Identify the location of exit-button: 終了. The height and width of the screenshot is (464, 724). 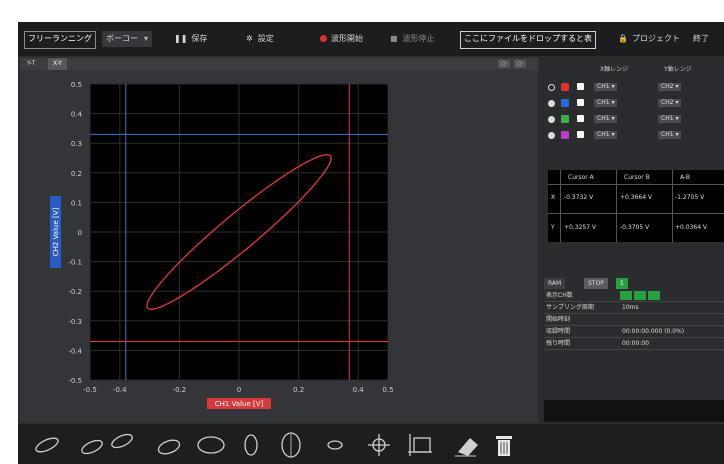
(701, 39).